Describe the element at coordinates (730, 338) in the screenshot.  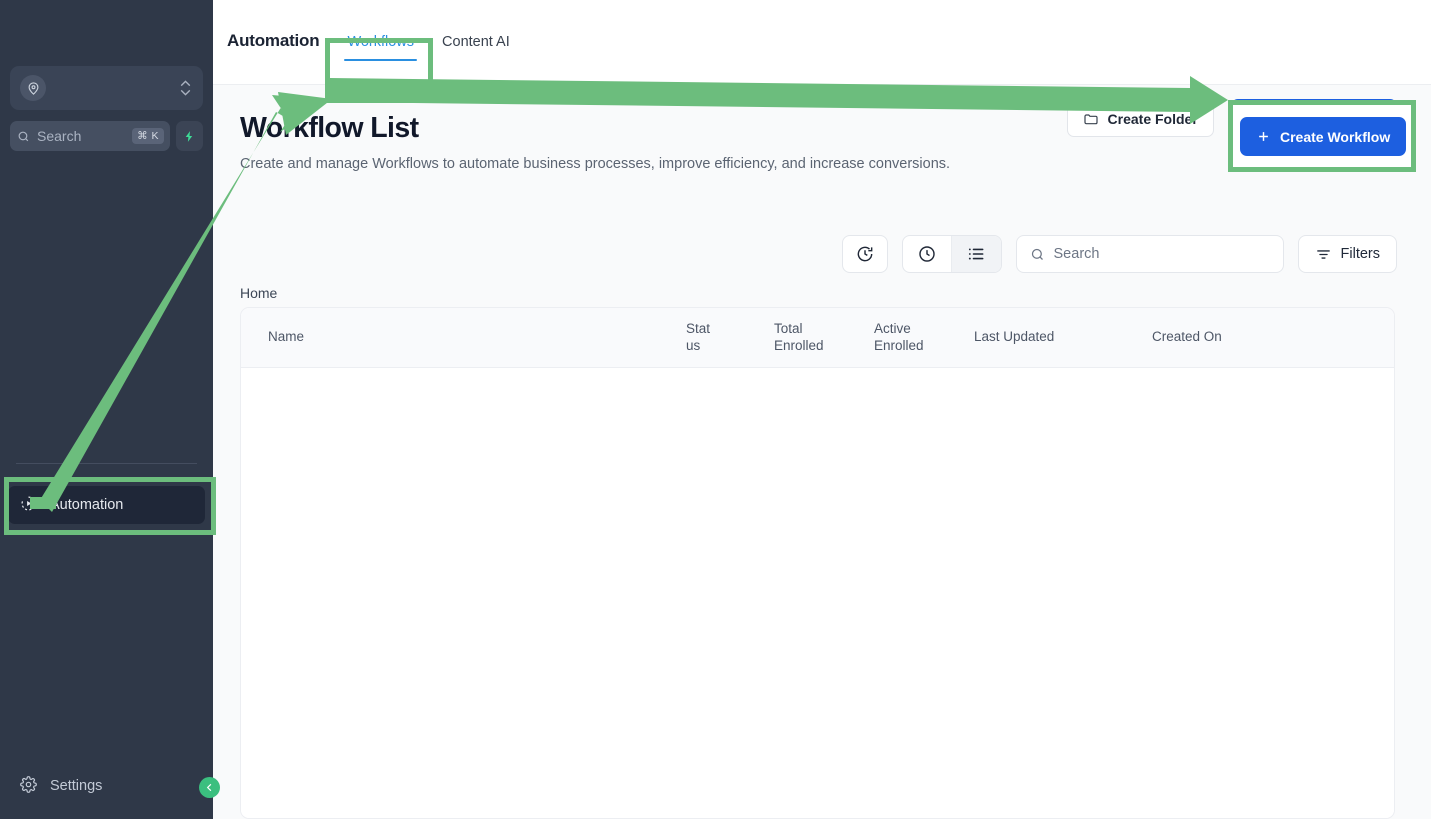
I see `table-column-status: Stat us` at that location.